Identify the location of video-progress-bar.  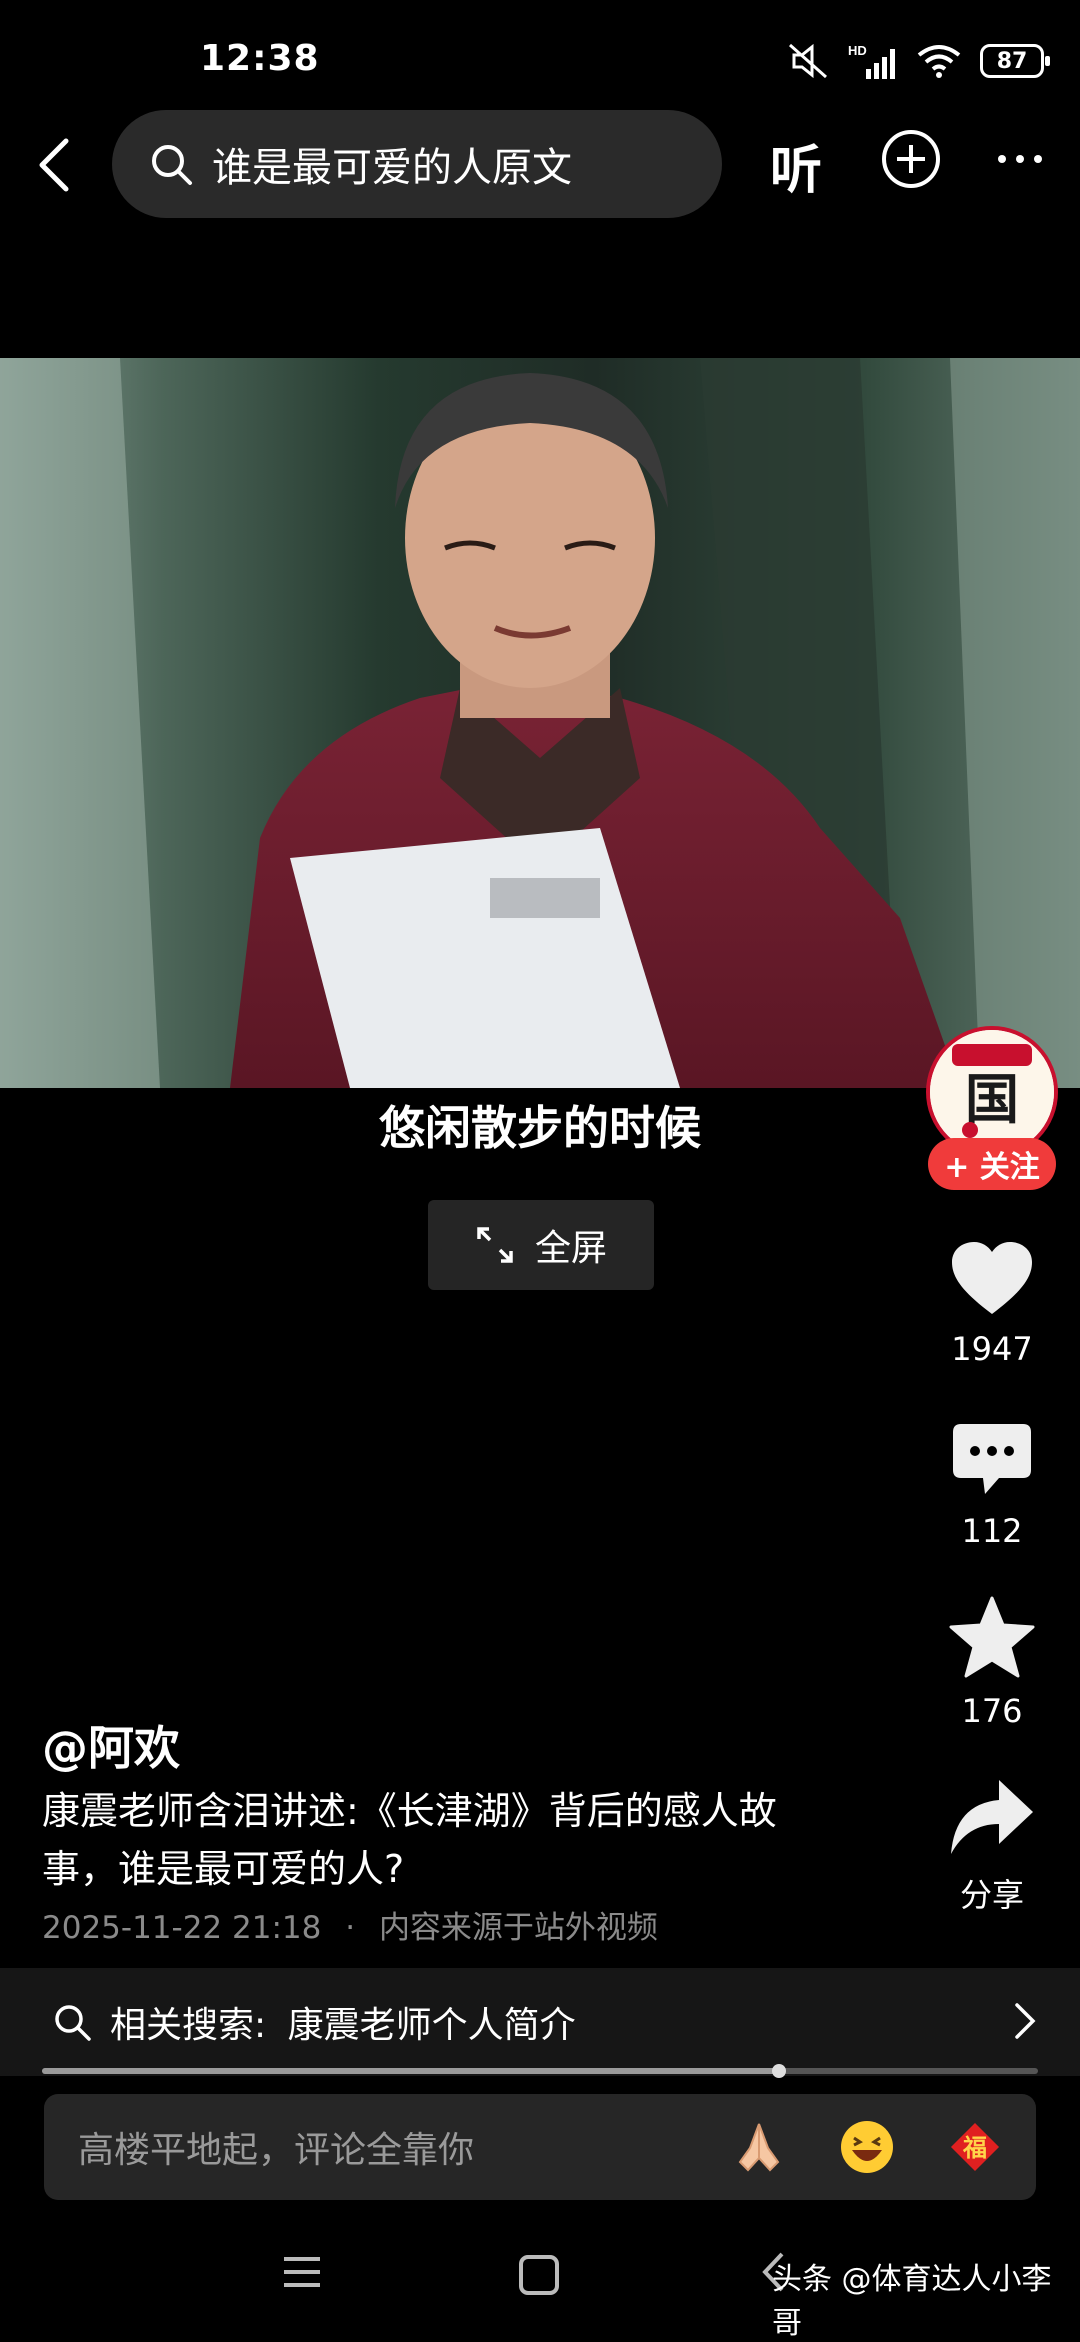
(540, 2071).